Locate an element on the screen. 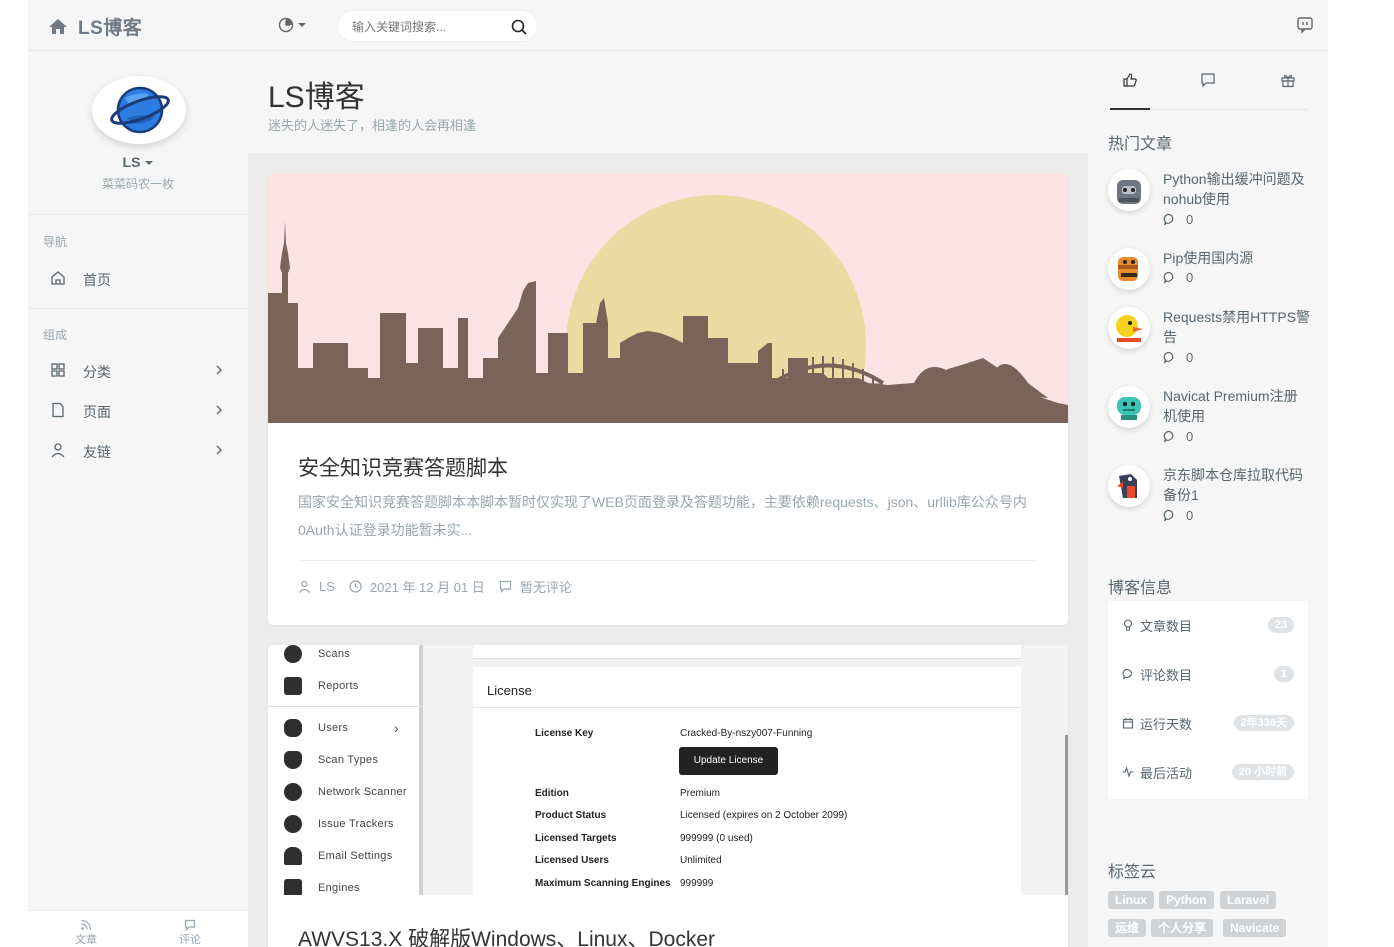  info-badge: 20 小时前 is located at coordinates (1262, 772).